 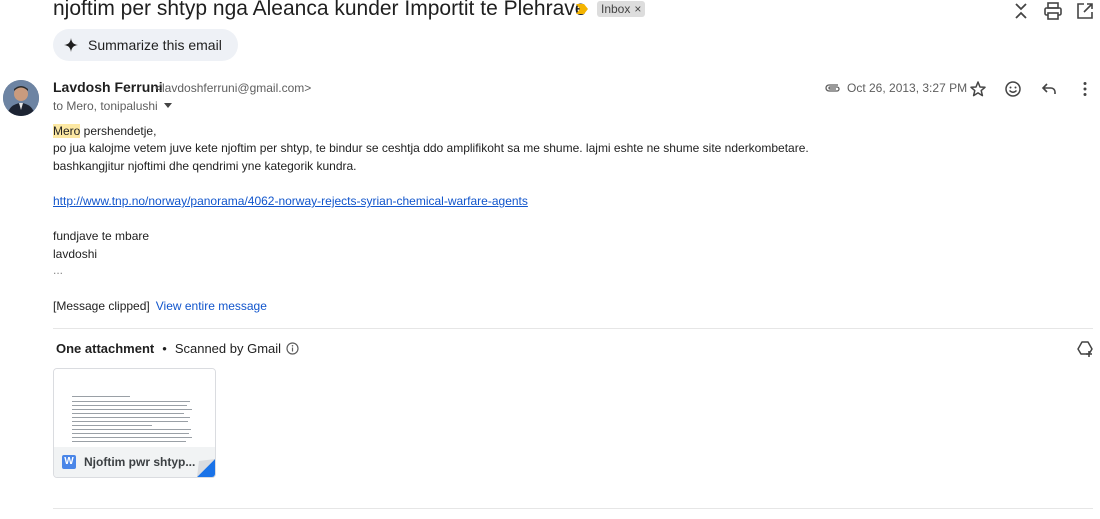 What do you see at coordinates (292, 348) in the screenshot?
I see `info-icon` at bounding box center [292, 348].